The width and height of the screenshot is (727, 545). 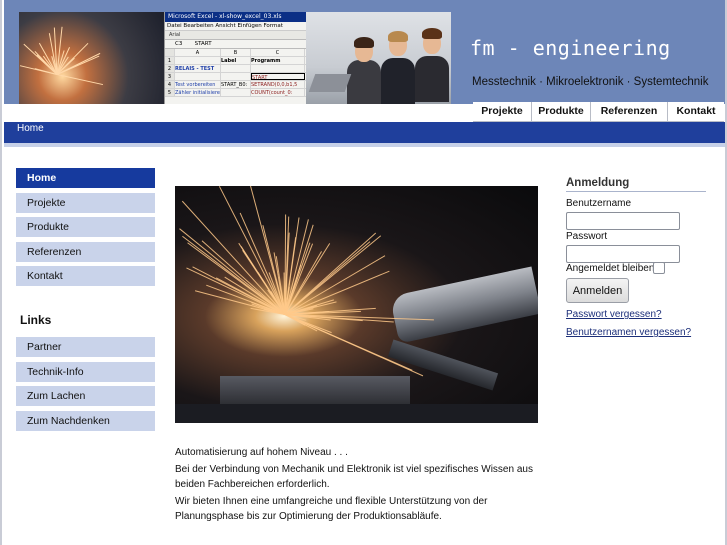 I want to click on checkbox-empty-icon, so click(x=659, y=268).